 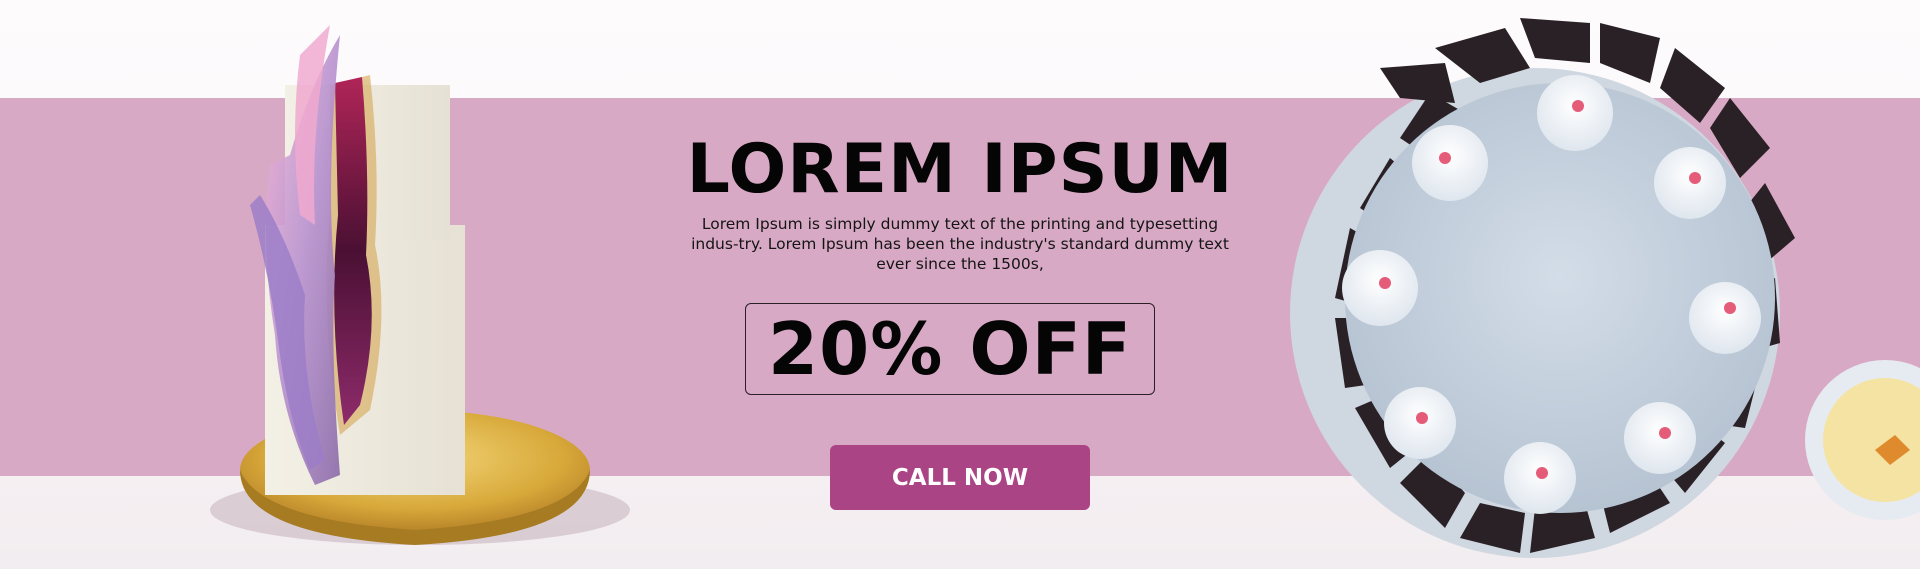 I want to click on discount-text: 20% OFF, so click(x=950, y=349).